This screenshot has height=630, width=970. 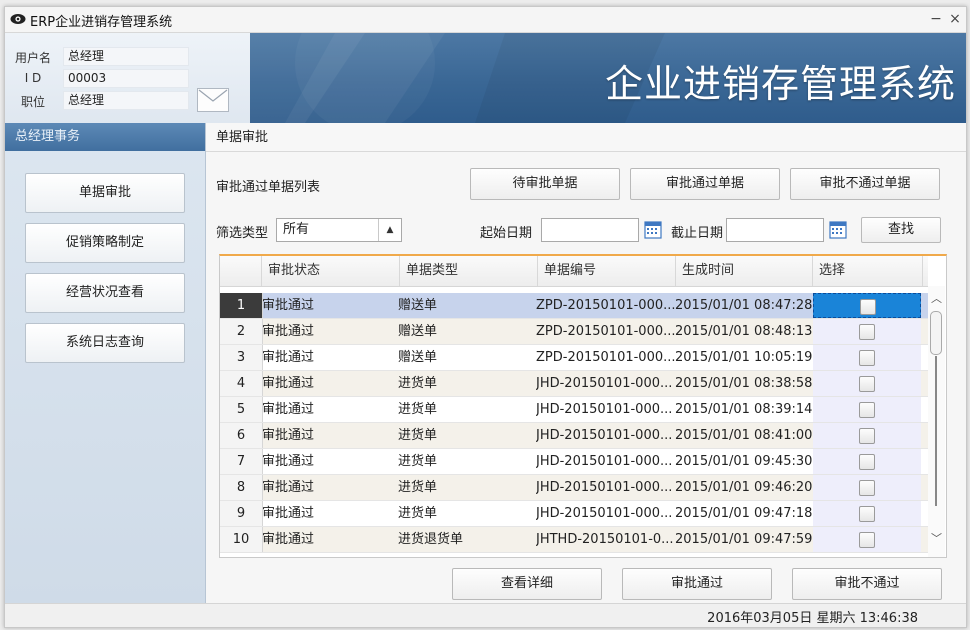 I want to click on cell-time: 2015/01/01 09:45:30, so click(x=744, y=461).